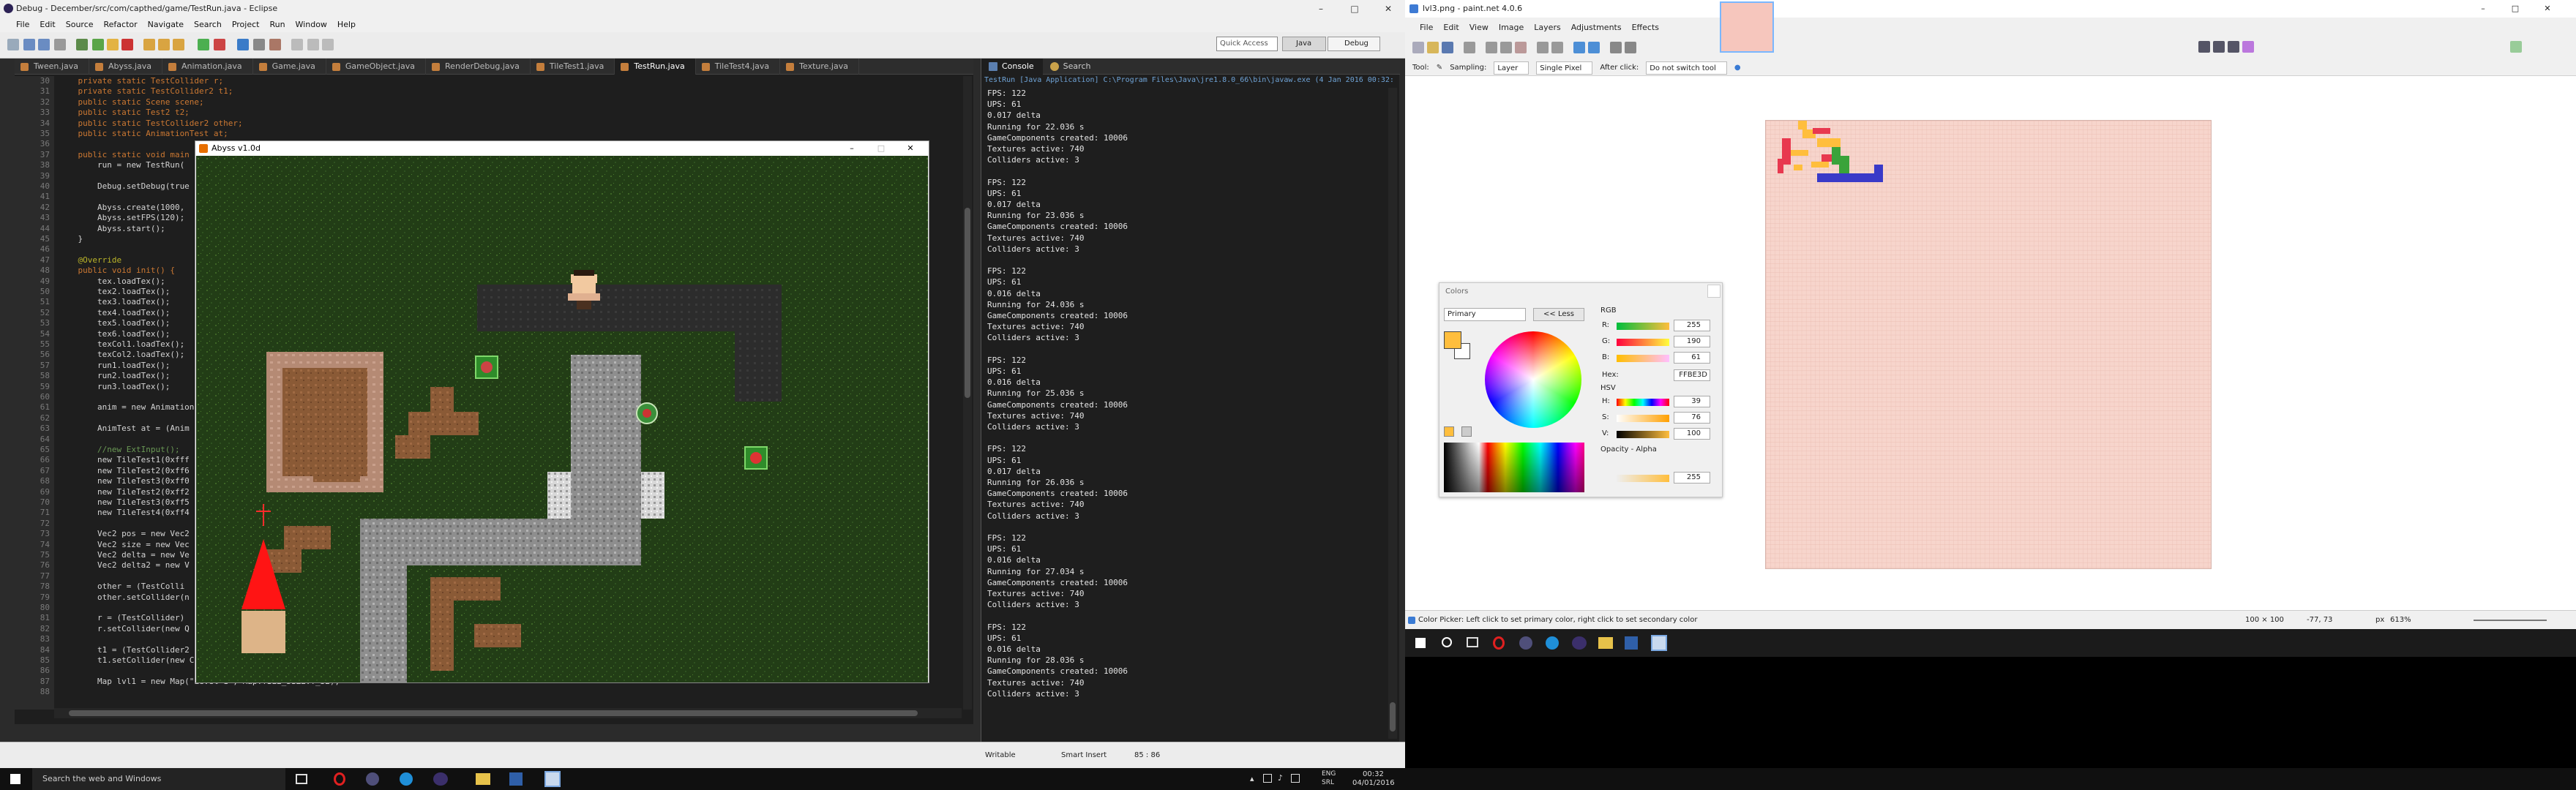 This screenshot has height=790, width=2576. What do you see at coordinates (1304, 44) in the screenshot?
I see `java-perspective-button: Java` at bounding box center [1304, 44].